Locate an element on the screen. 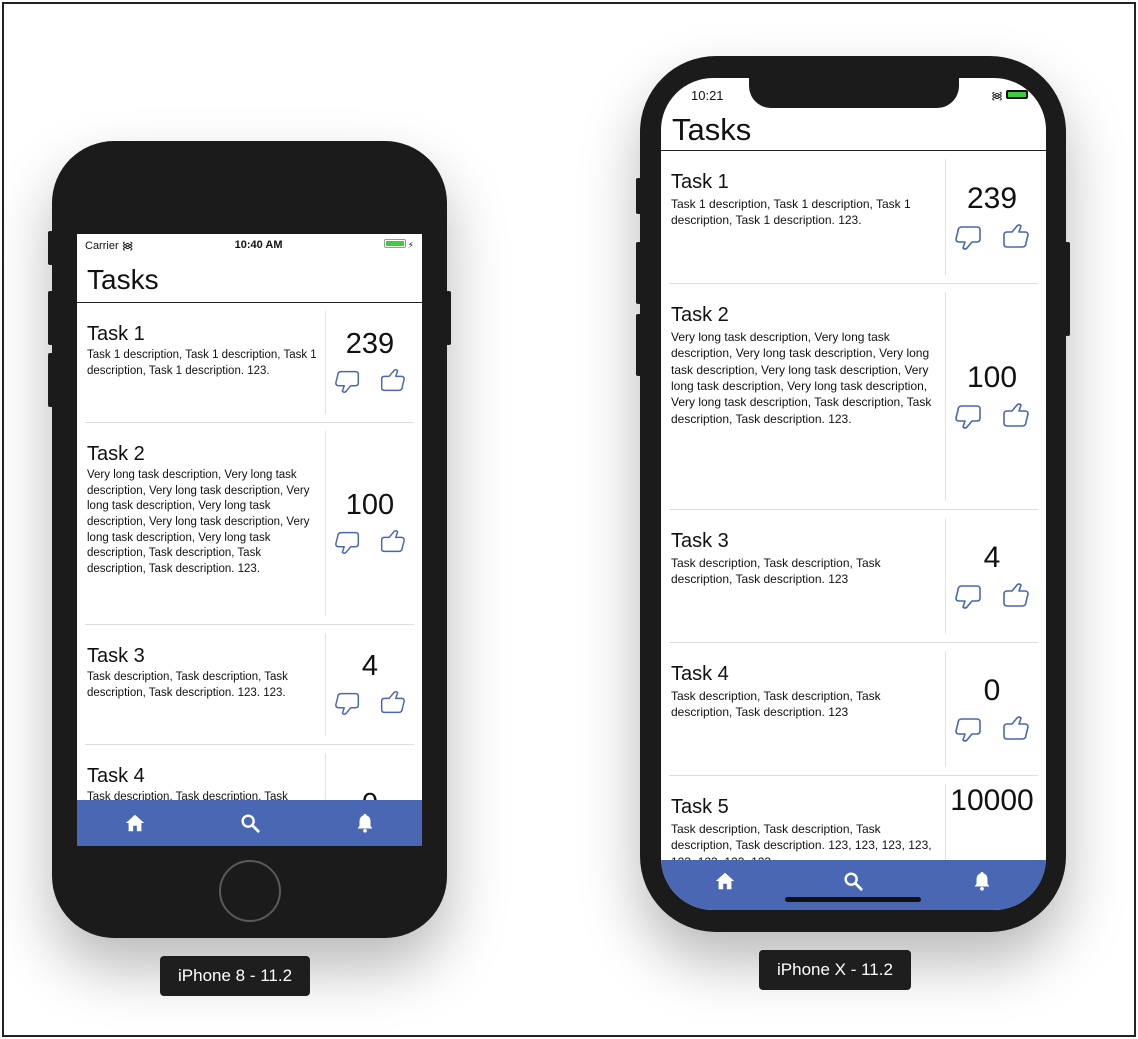 Image resolution: width=1138 pixels, height=1039 pixels. task-name: Task 5 is located at coordinates (700, 807).